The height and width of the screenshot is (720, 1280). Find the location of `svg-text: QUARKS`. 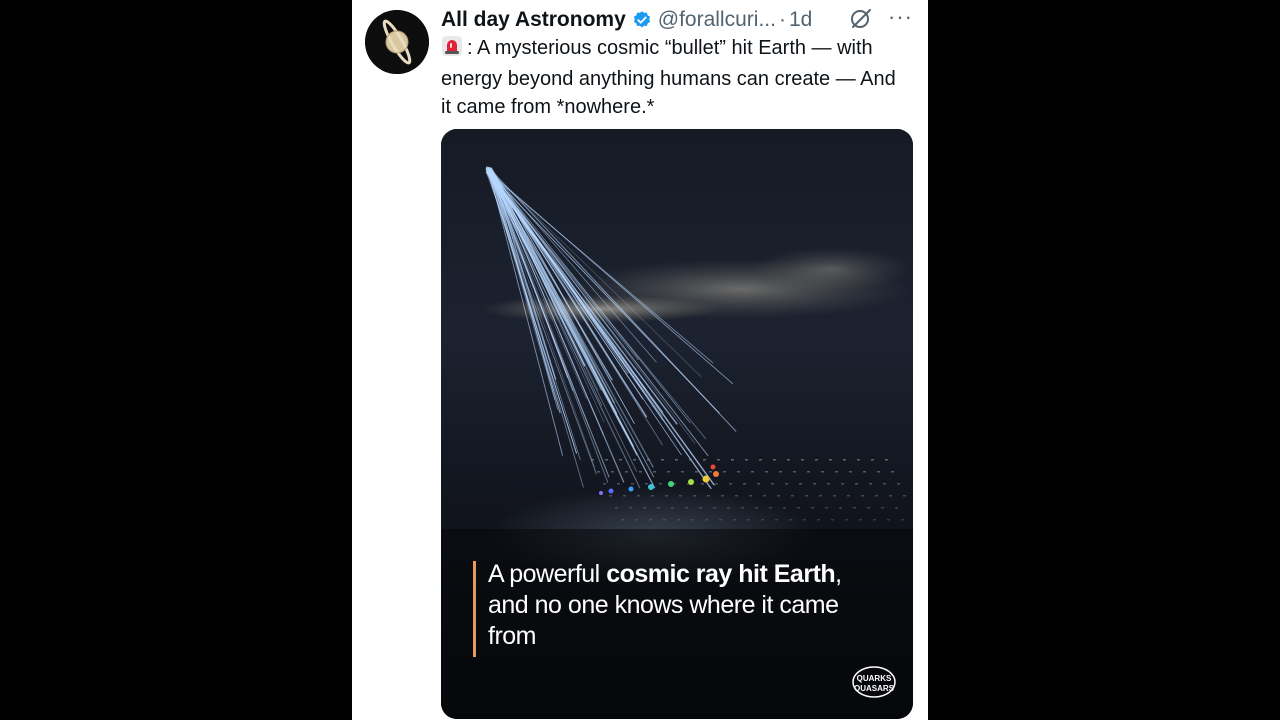

svg-text: QUARKS is located at coordinates (874, 678).